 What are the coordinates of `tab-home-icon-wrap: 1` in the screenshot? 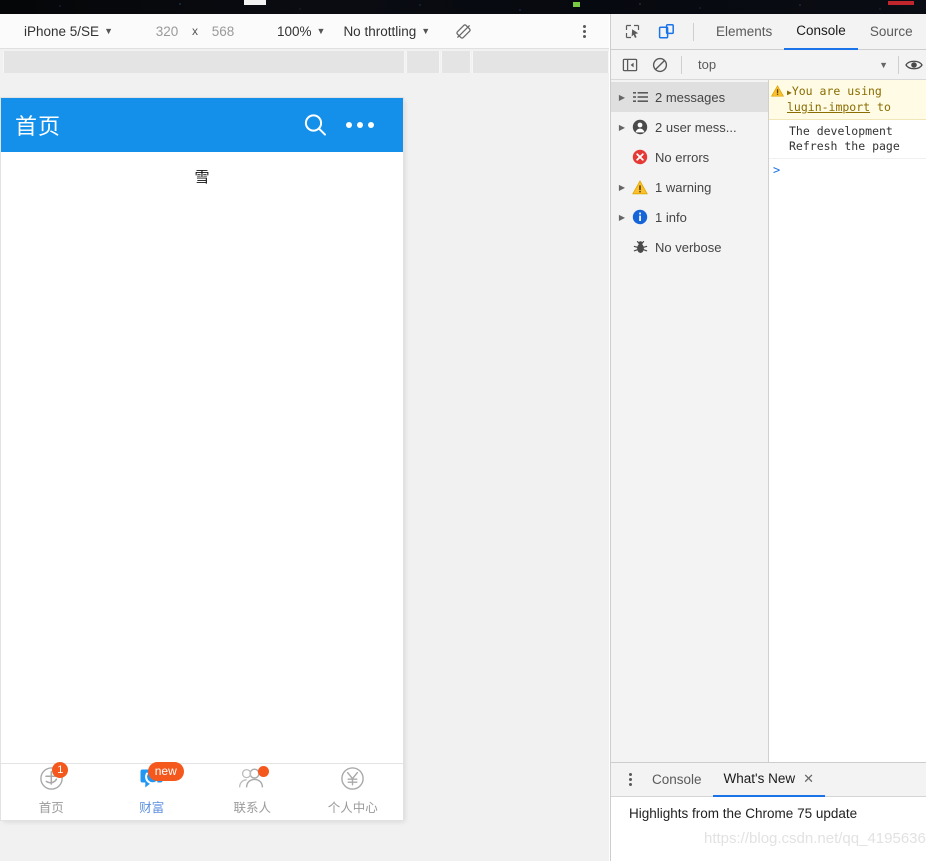 It's located at (51, 778).